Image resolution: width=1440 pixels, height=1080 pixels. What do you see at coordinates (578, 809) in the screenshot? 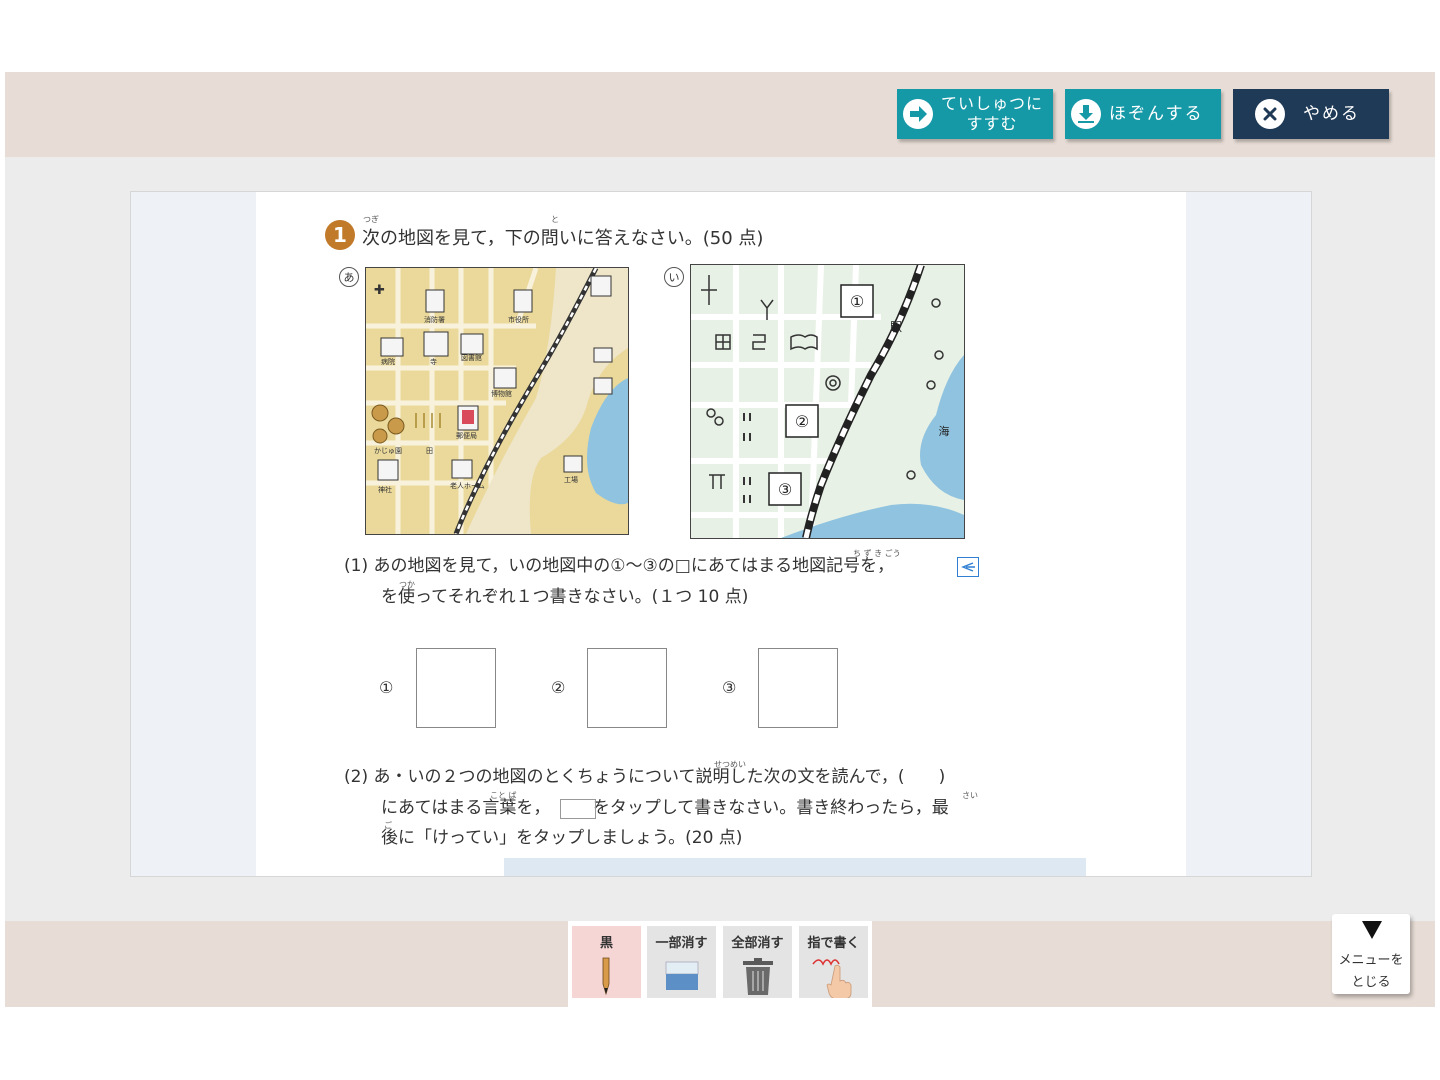
I see `text-input-icon` at bounding box center [578, 809].